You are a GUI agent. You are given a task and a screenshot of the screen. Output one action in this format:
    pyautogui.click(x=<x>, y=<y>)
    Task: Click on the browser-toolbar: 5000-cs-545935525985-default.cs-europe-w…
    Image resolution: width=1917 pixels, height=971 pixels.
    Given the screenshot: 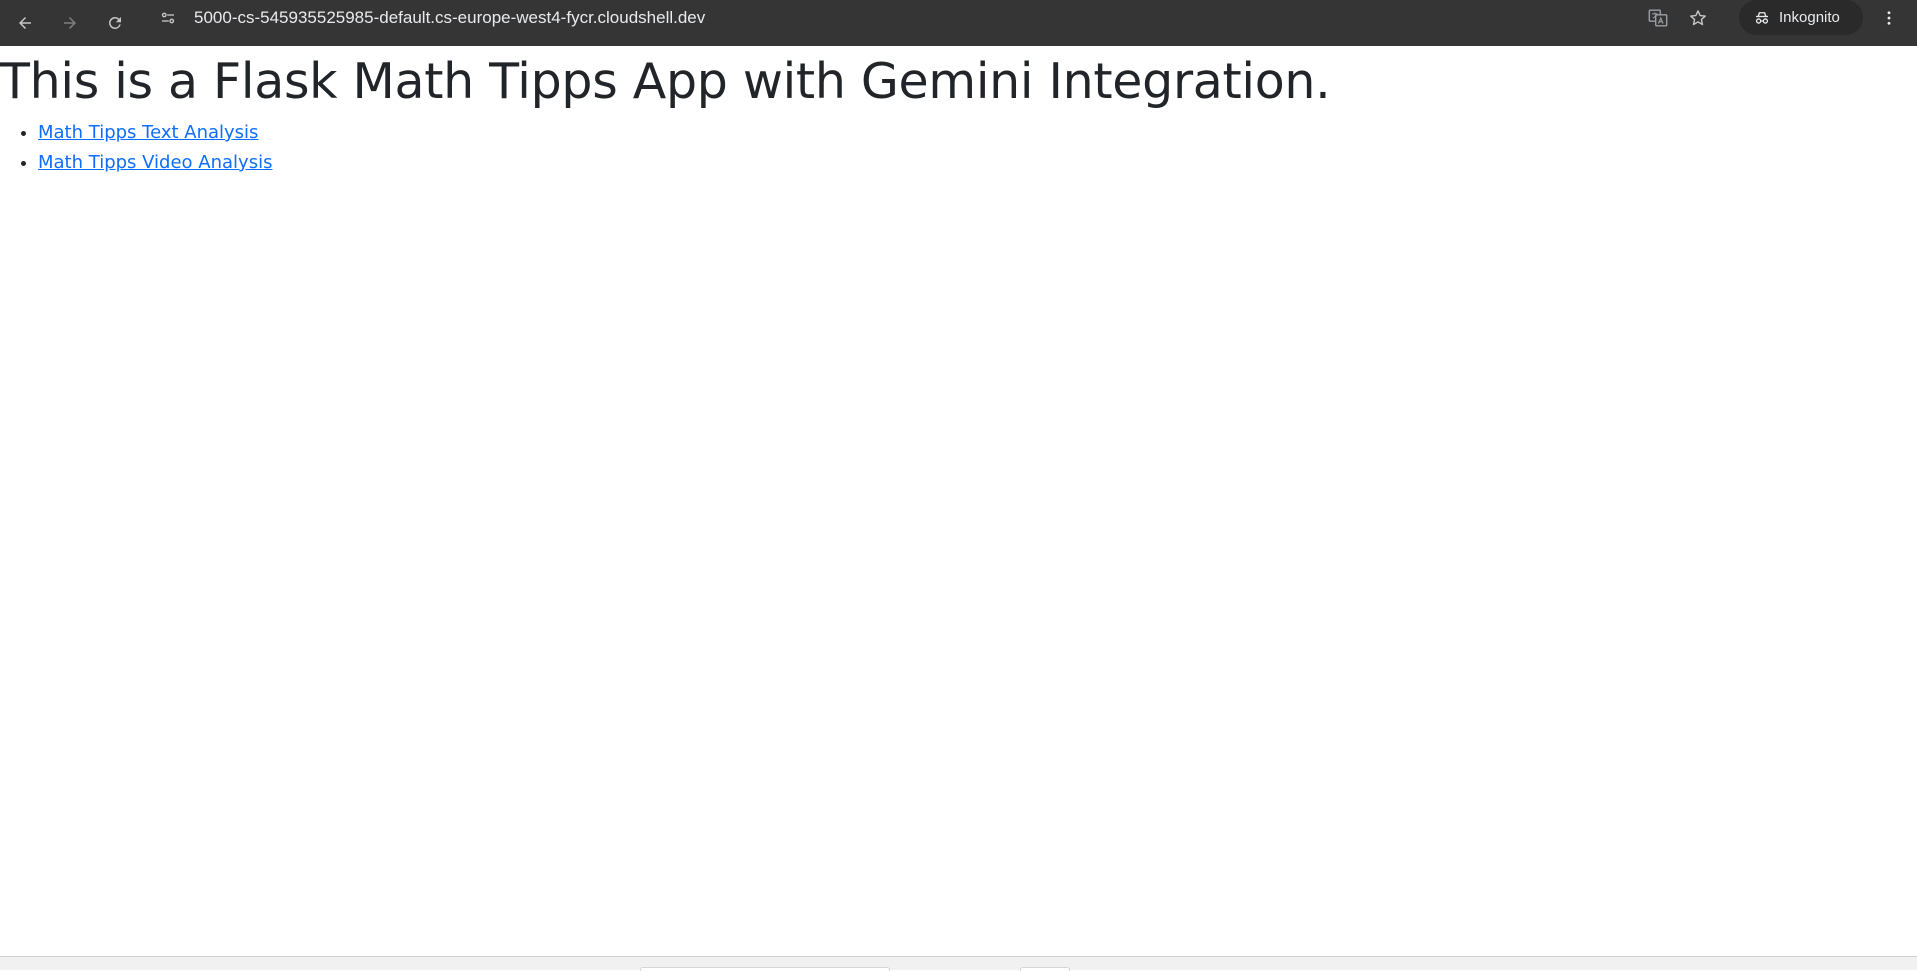 What is the action you would take?
    pyautogui.click(x=958, y=23)
    